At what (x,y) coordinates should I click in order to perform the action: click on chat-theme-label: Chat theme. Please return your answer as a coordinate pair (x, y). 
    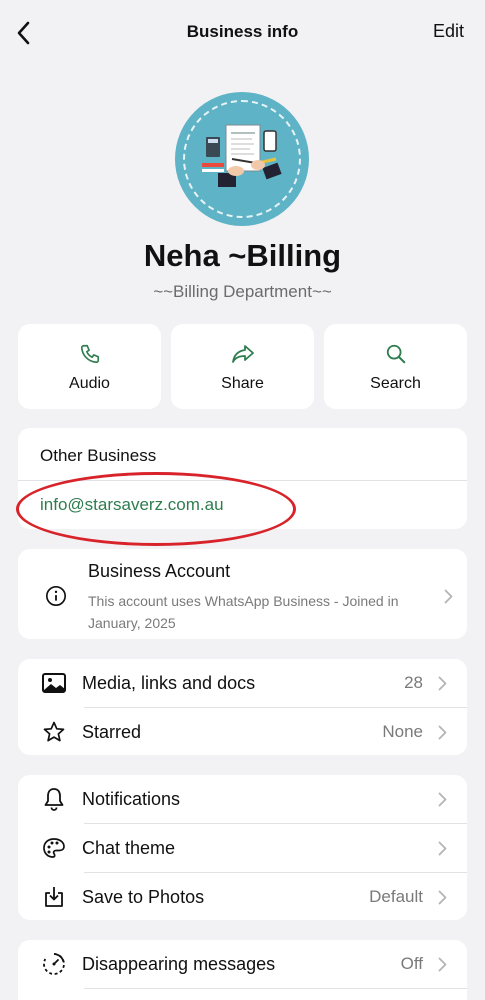
    Looking at the image, I should click on (129, 847).